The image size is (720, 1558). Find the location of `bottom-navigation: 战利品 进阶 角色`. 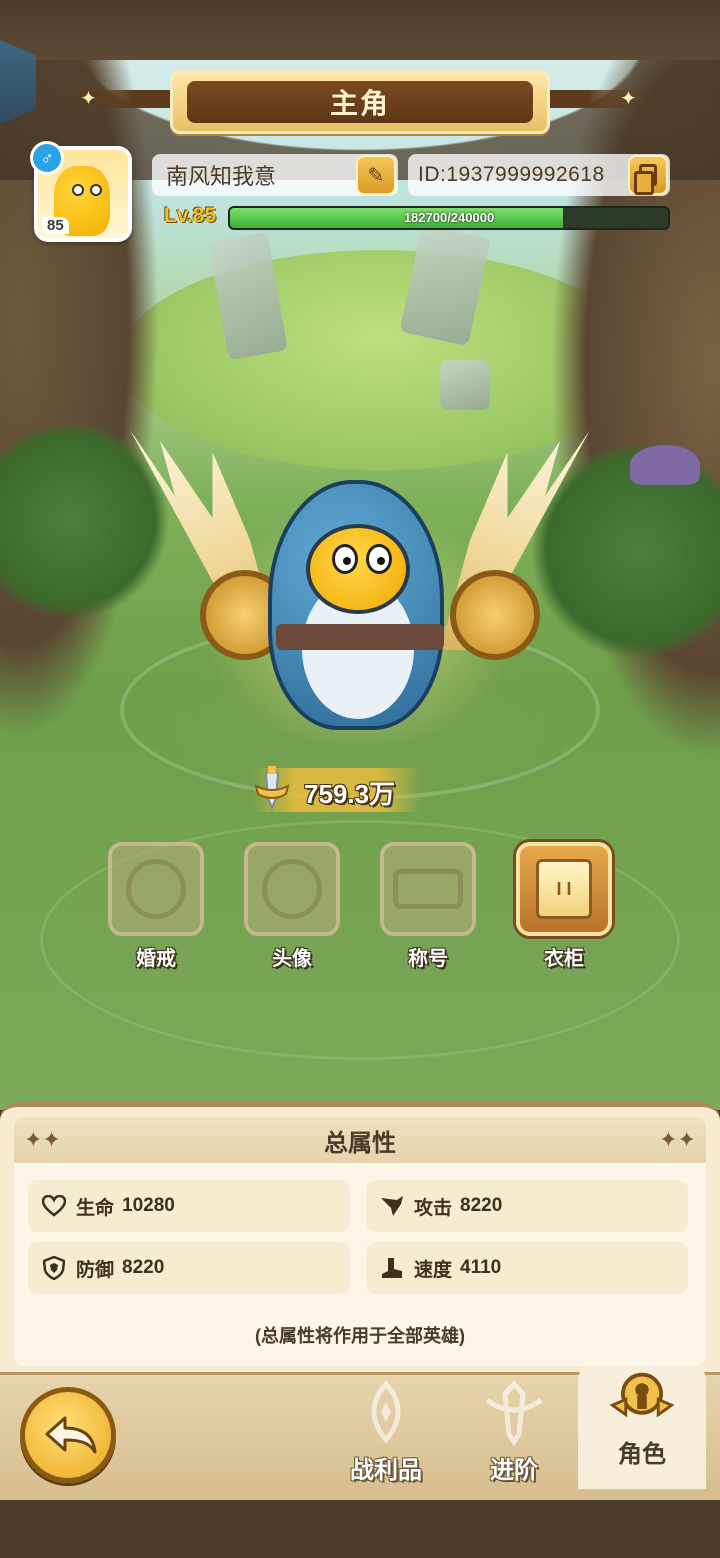

bottom-navigation: 战利品 进阶 角色 is located at coordinates (360, 1436).